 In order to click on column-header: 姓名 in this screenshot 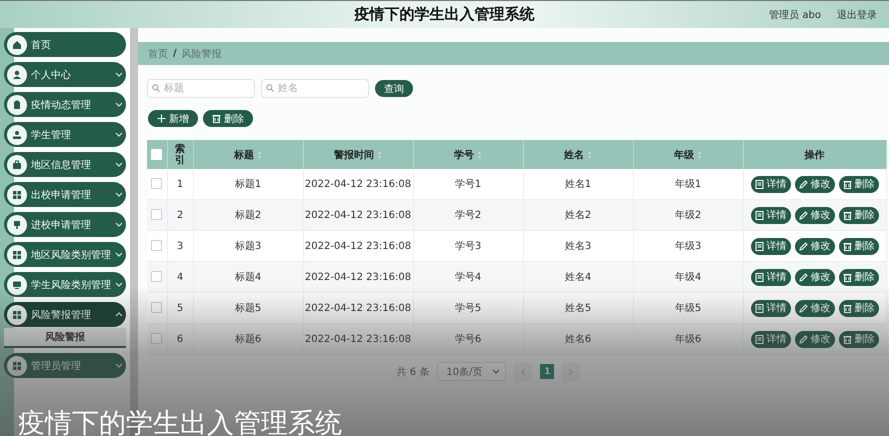, I will do `click(578, 155)`.